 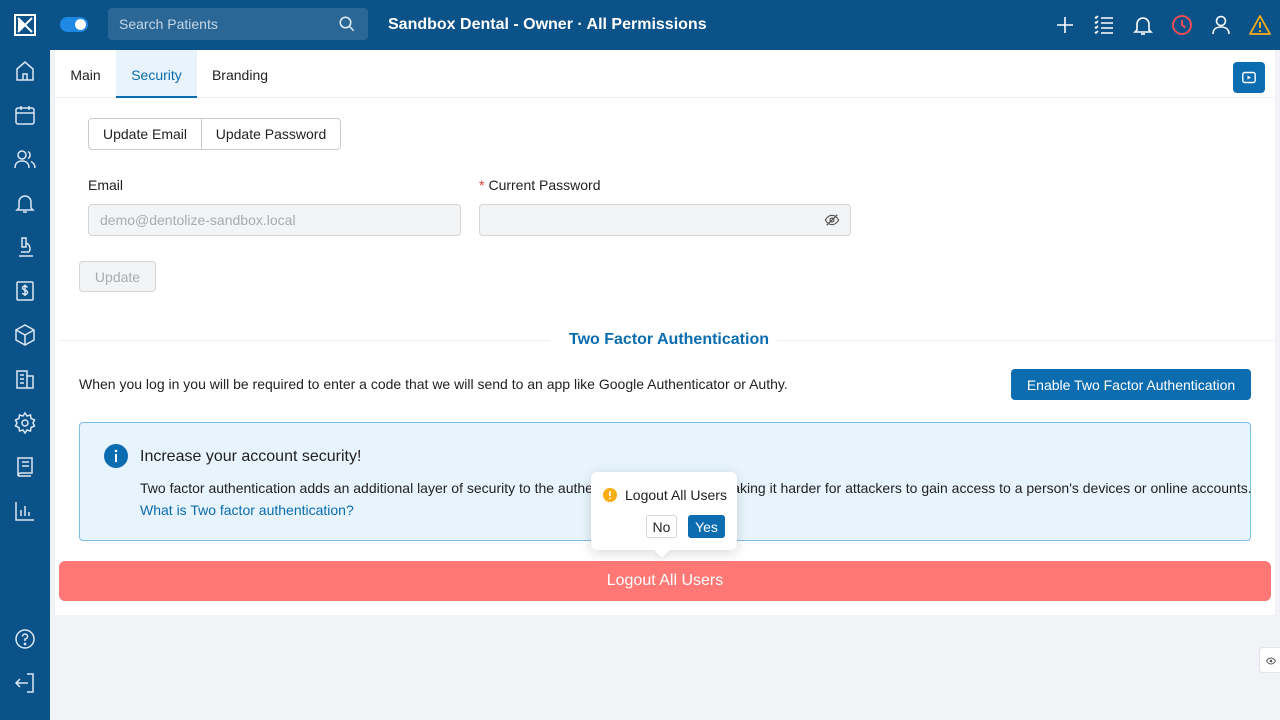 What do you see at coordinates (25, 335) in the screenshot?
I see `inventory-icon` at bounding box center [25, 335].